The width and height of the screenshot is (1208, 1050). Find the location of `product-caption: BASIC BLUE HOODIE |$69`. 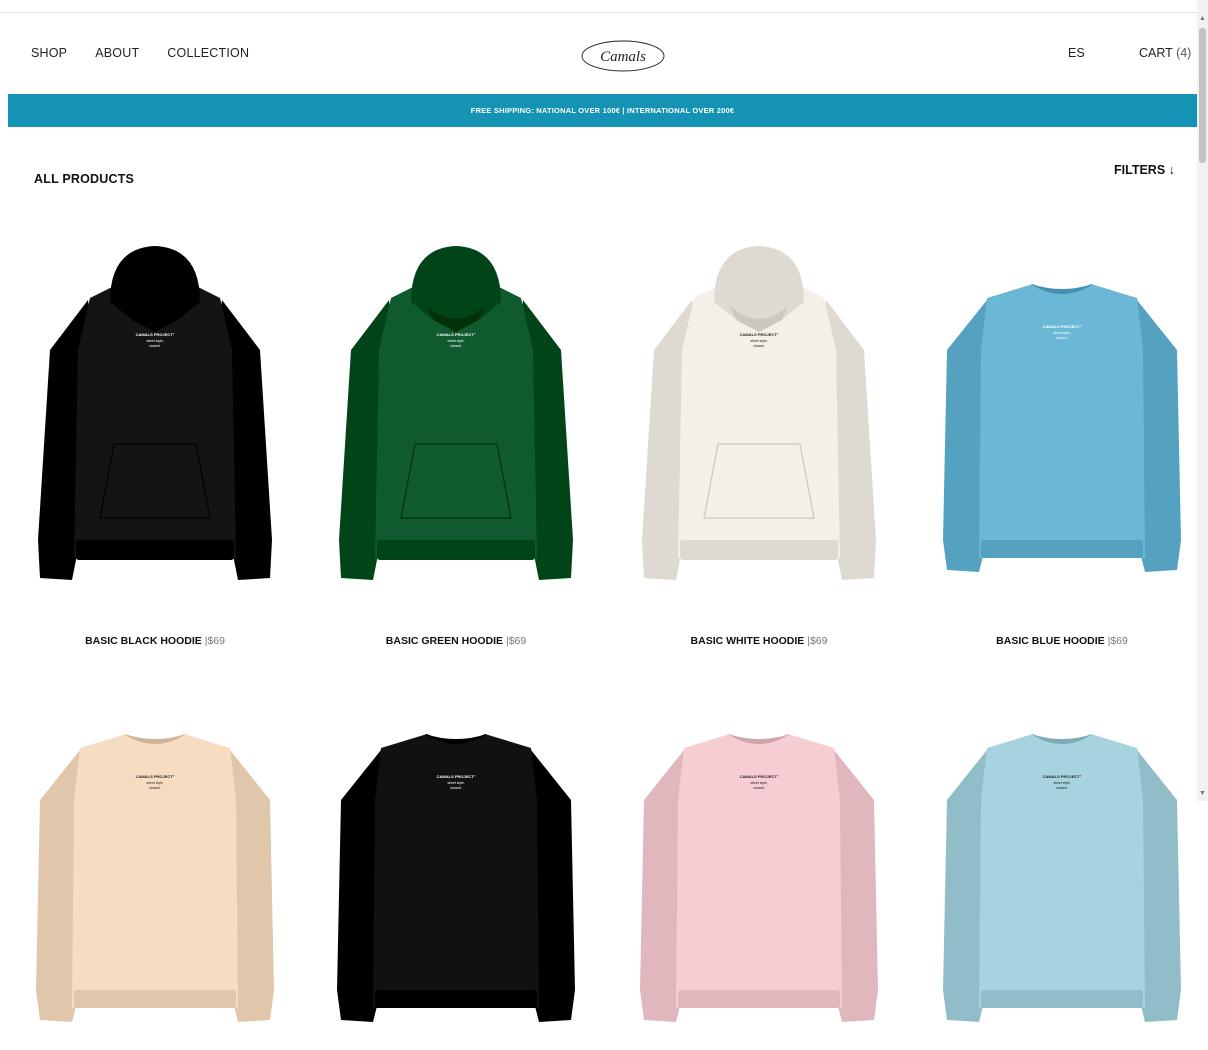

product-caption: BASIC BLUE HOODIE |$69 is located at coordinates (1062, 641).